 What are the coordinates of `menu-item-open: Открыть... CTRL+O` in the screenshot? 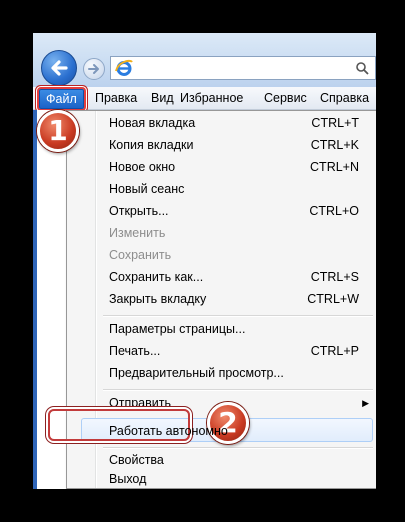 It's located at (222, 211).